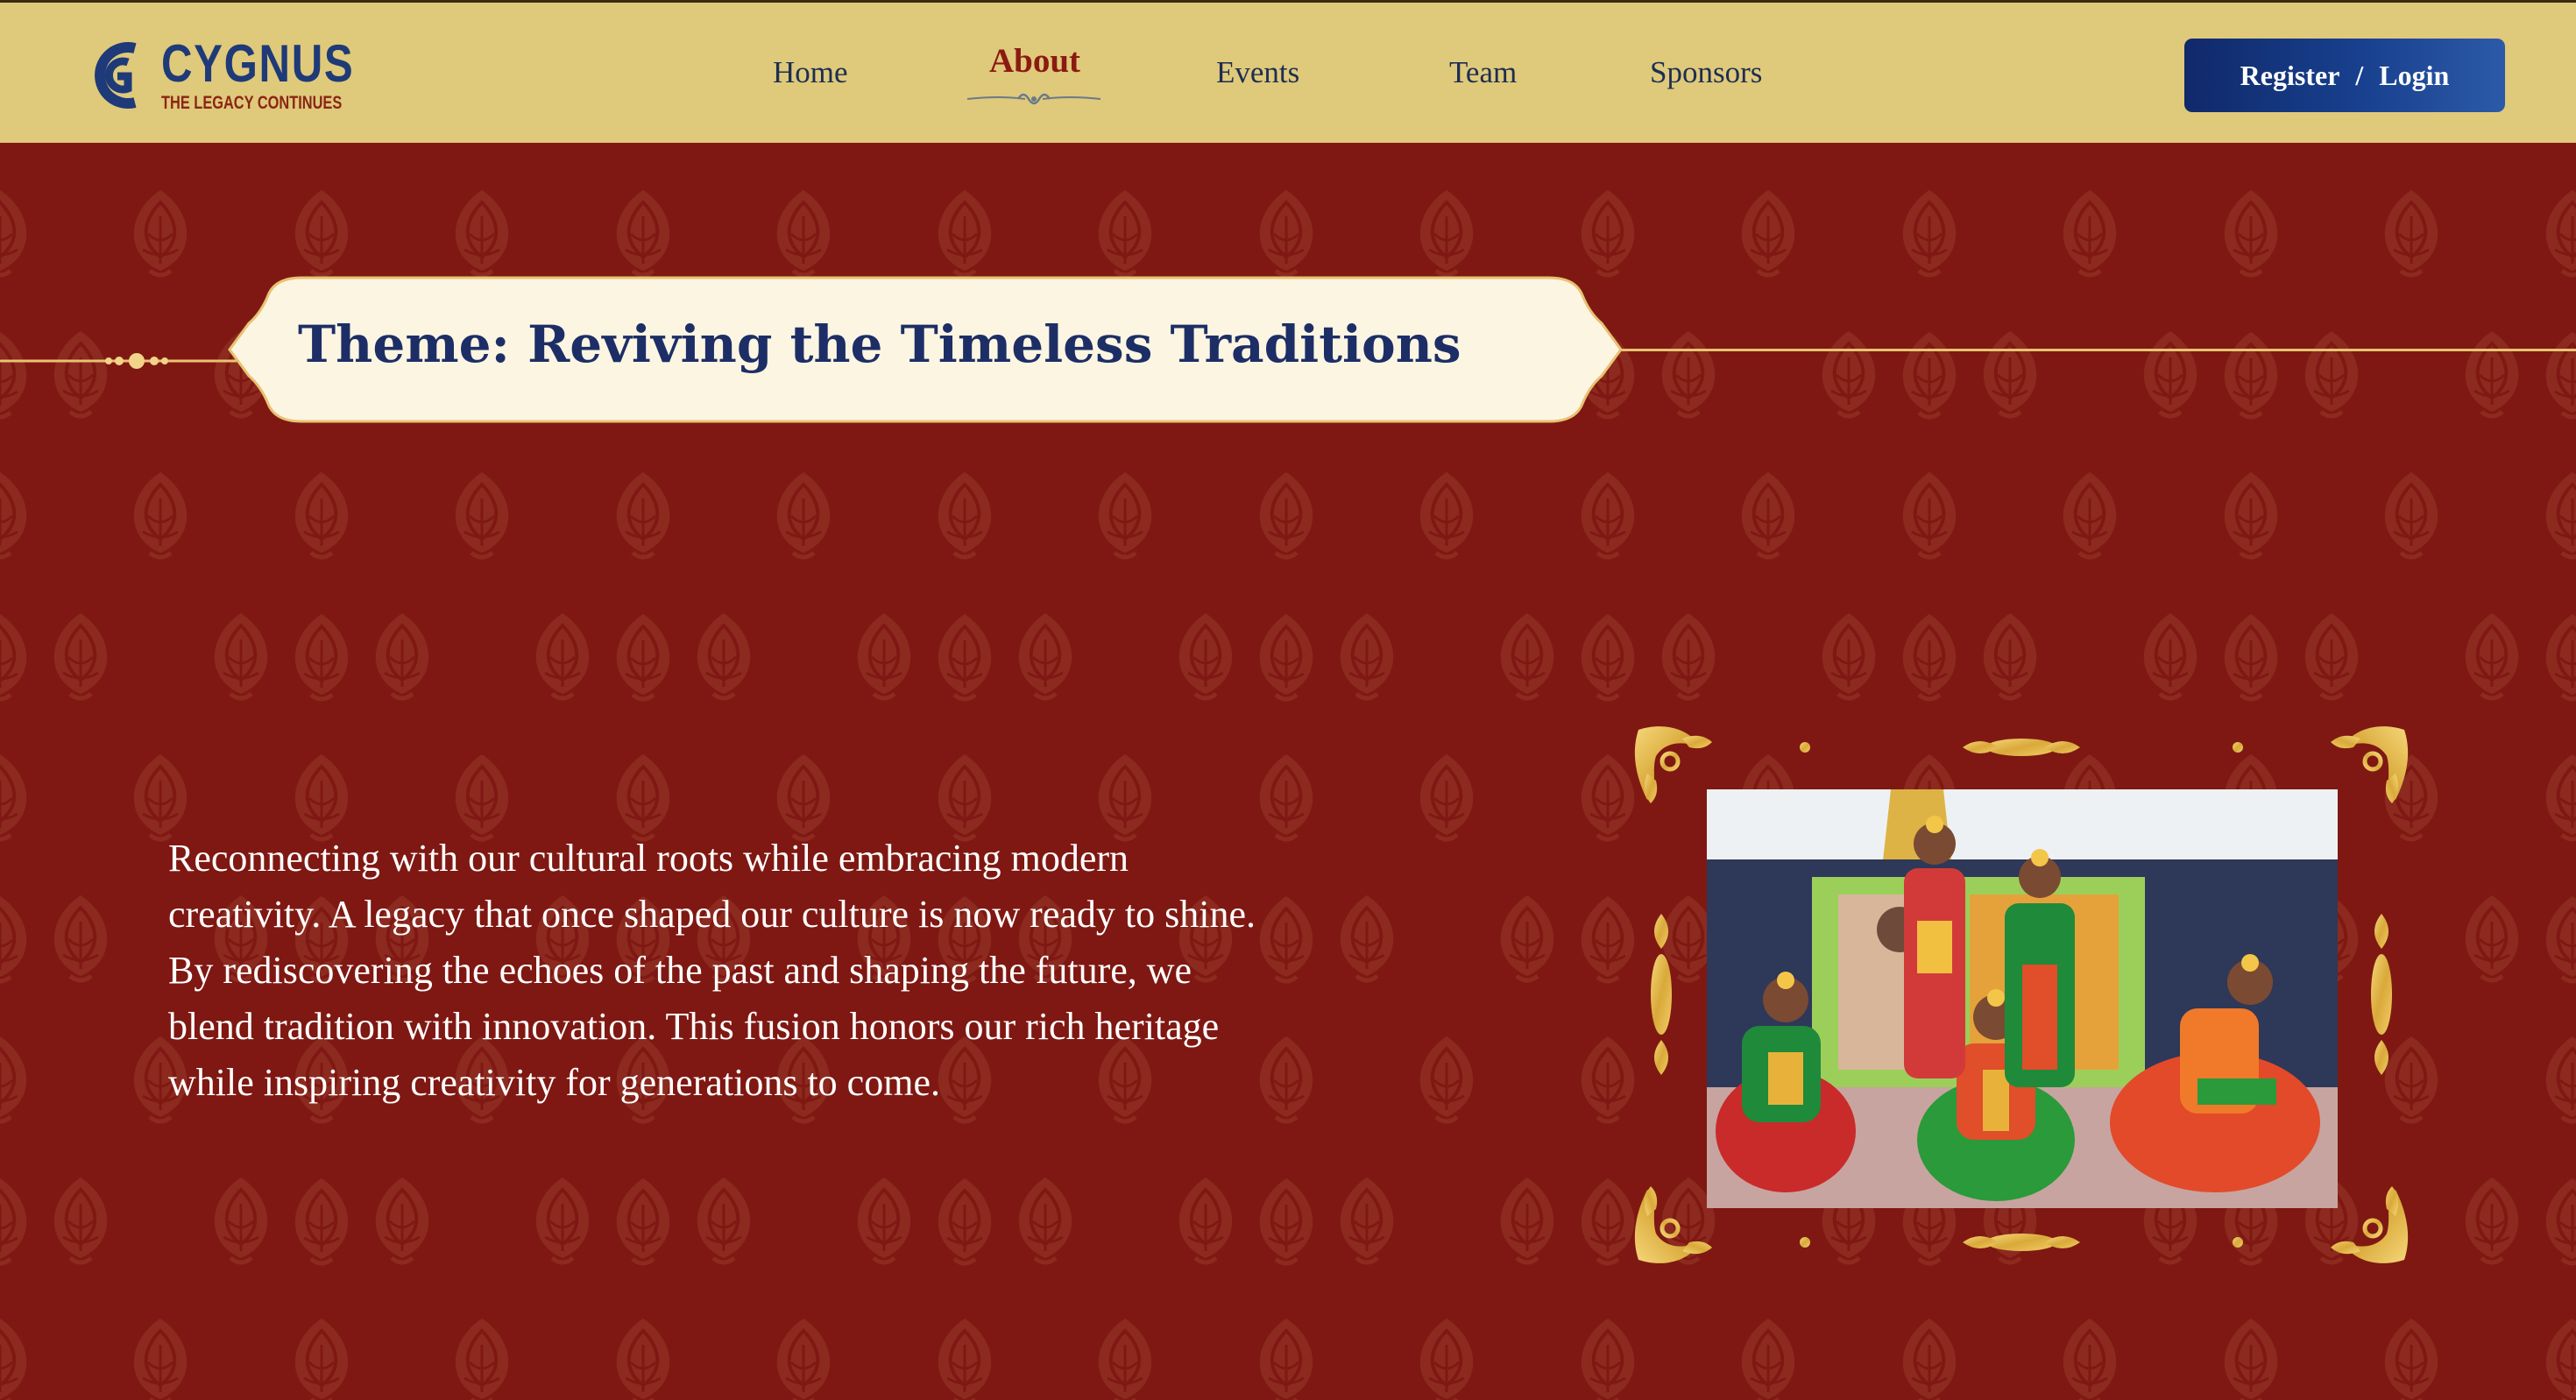 The width and height of the screenshot is (2576, 1400). What do you see at coordinates (810, 72) in the screenshot?
I see `nav-home: Home` at bounding box center [810, 72].